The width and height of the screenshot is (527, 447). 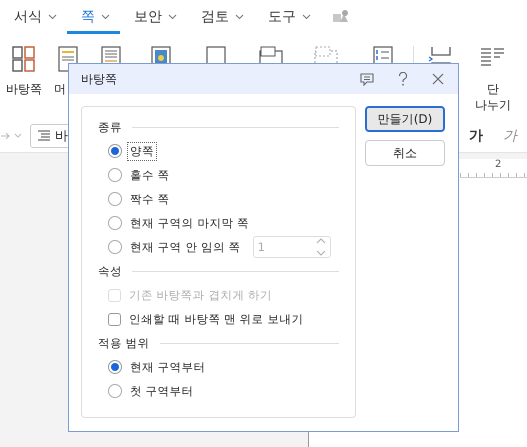 I want to click on section-heading: 속성, so click(x=110, y=271).